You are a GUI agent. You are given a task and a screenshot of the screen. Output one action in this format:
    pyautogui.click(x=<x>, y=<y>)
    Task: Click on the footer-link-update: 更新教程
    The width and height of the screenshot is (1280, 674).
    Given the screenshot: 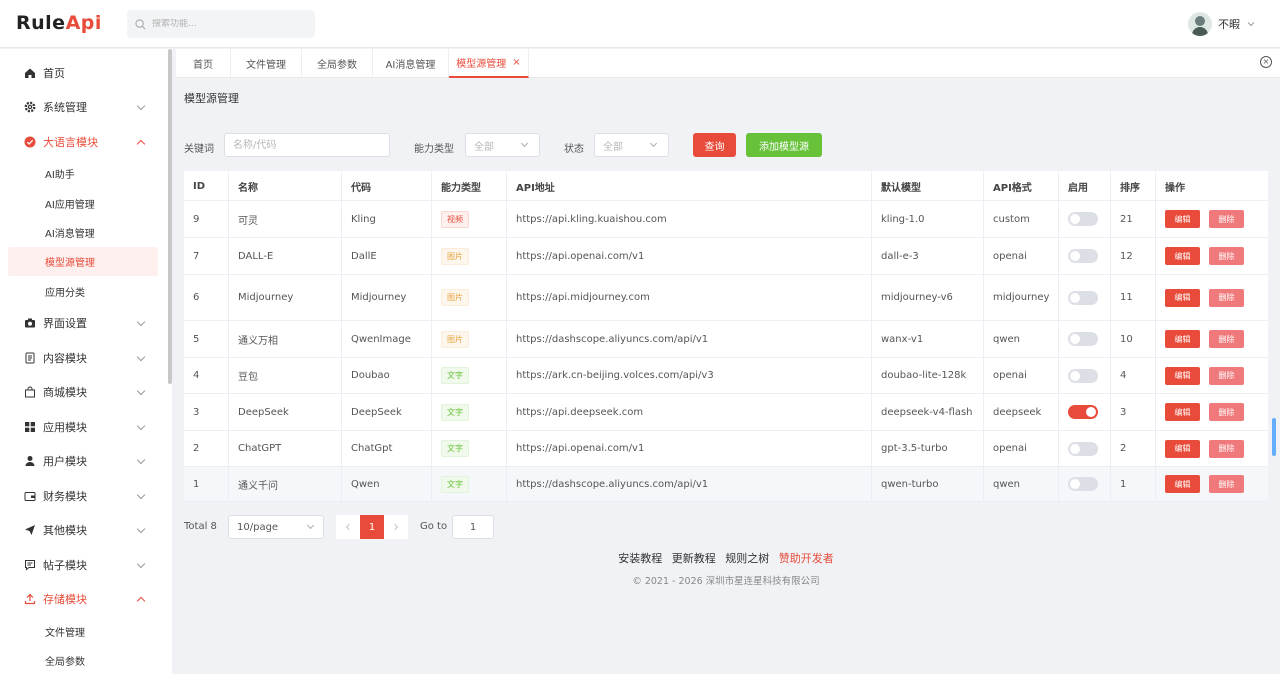 What is the action you would take?
    pyautogui.click(x=694, y=558)
    